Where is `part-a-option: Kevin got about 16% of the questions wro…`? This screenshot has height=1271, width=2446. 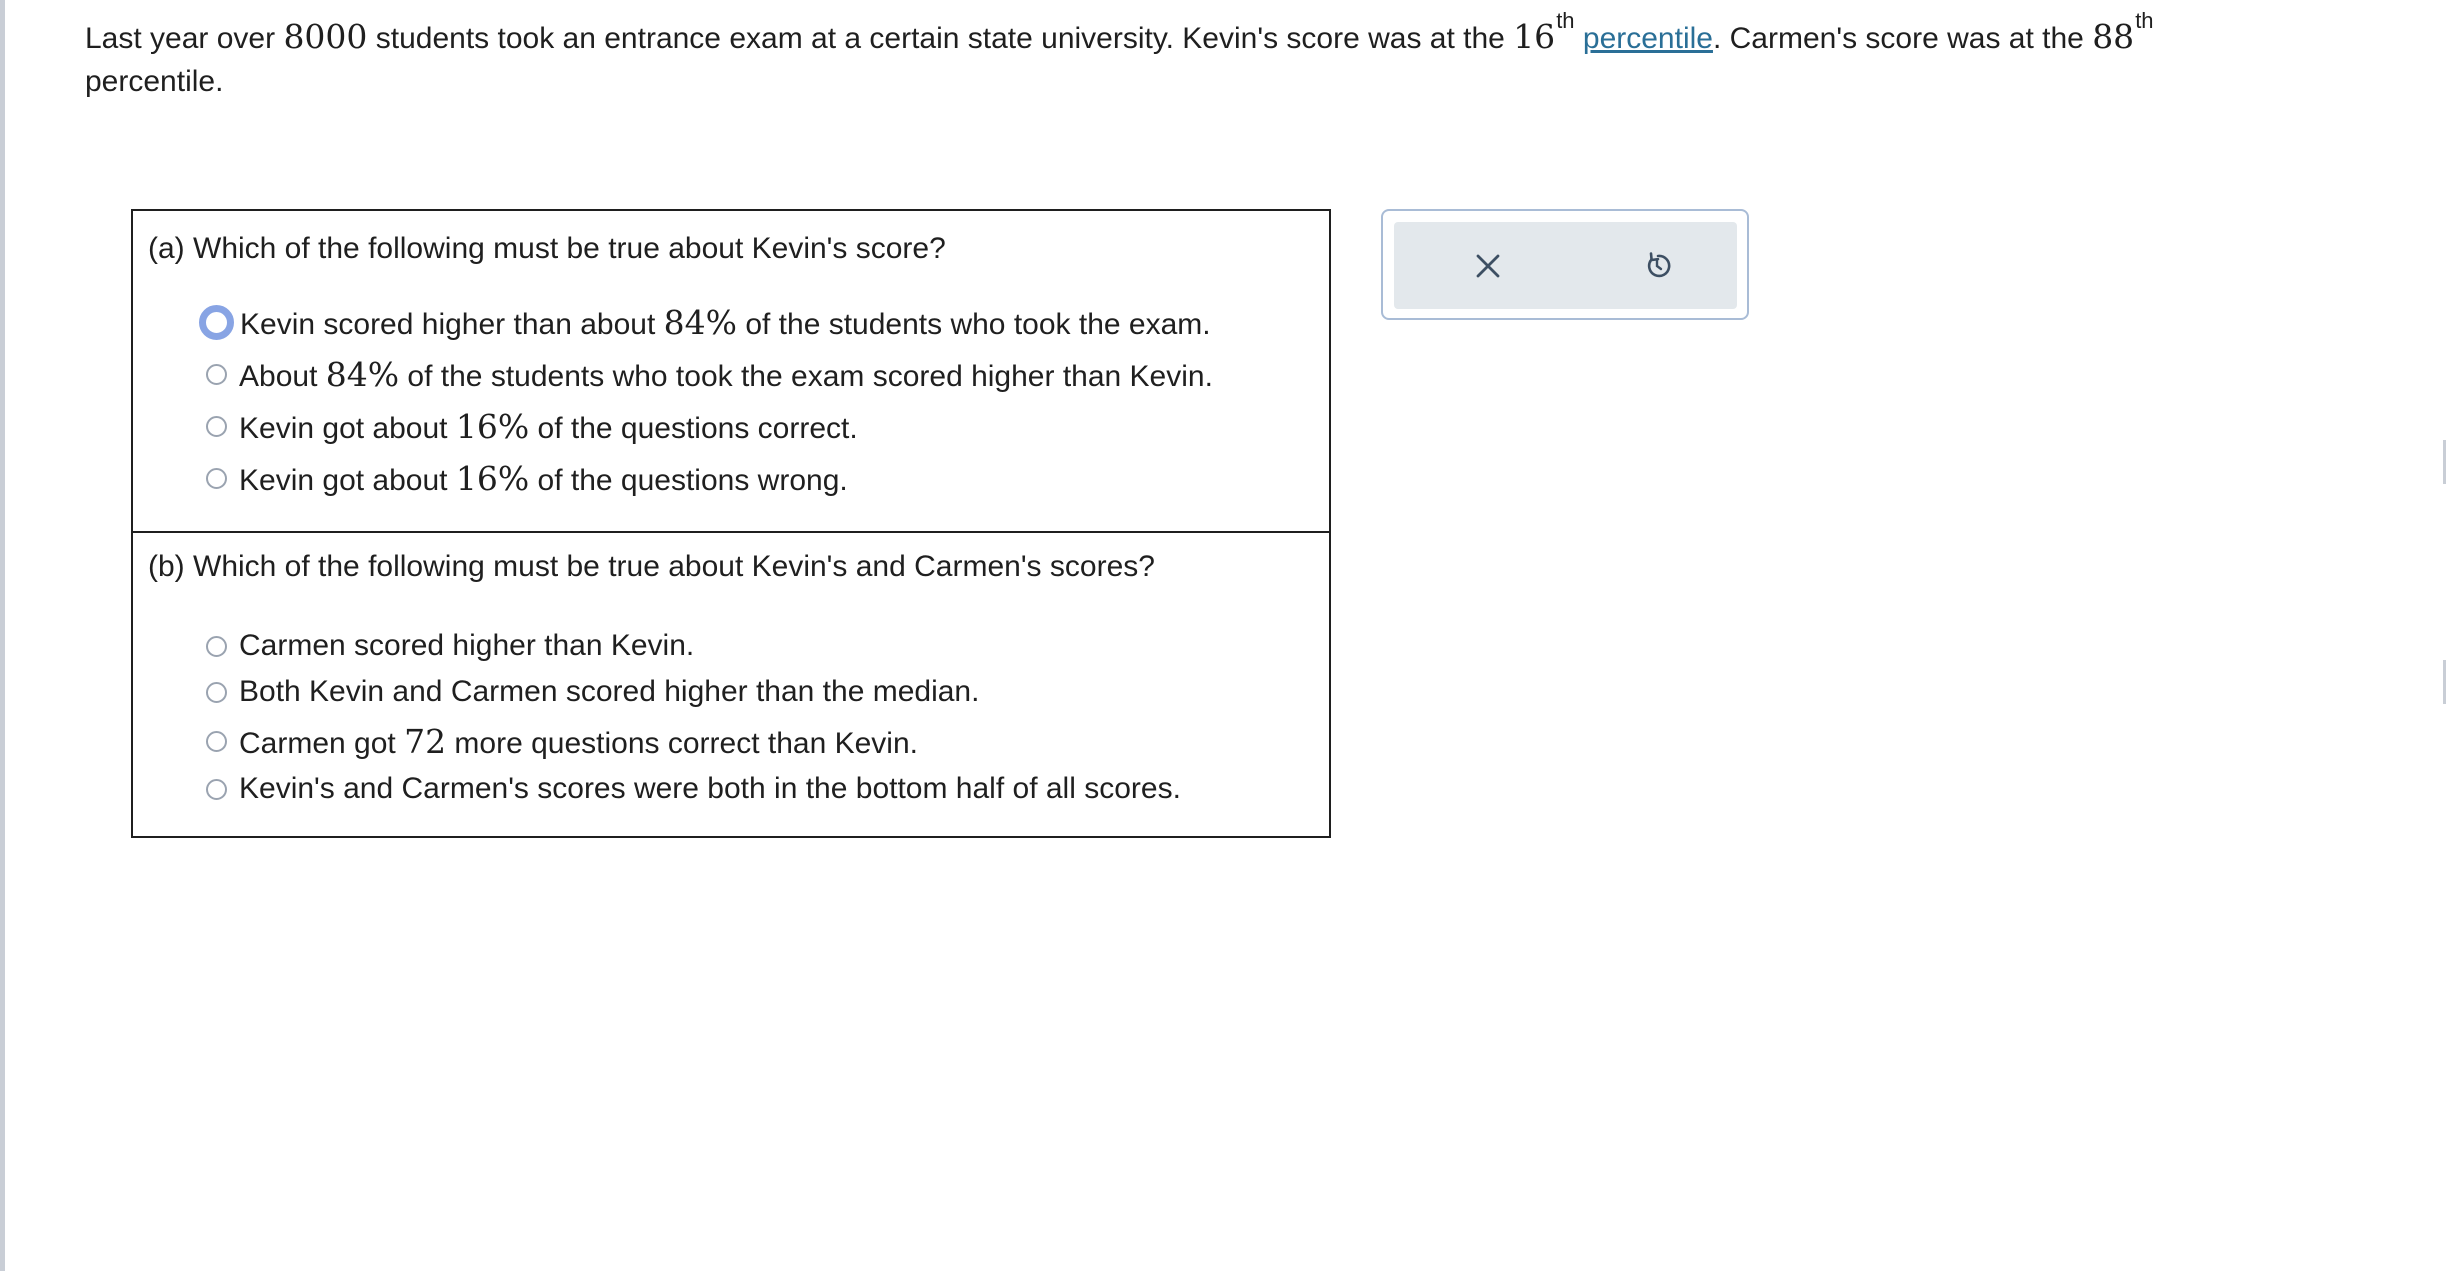 part-a-option: Kevin got about 16% of the questions wro… is located at coordinates (525, 478).